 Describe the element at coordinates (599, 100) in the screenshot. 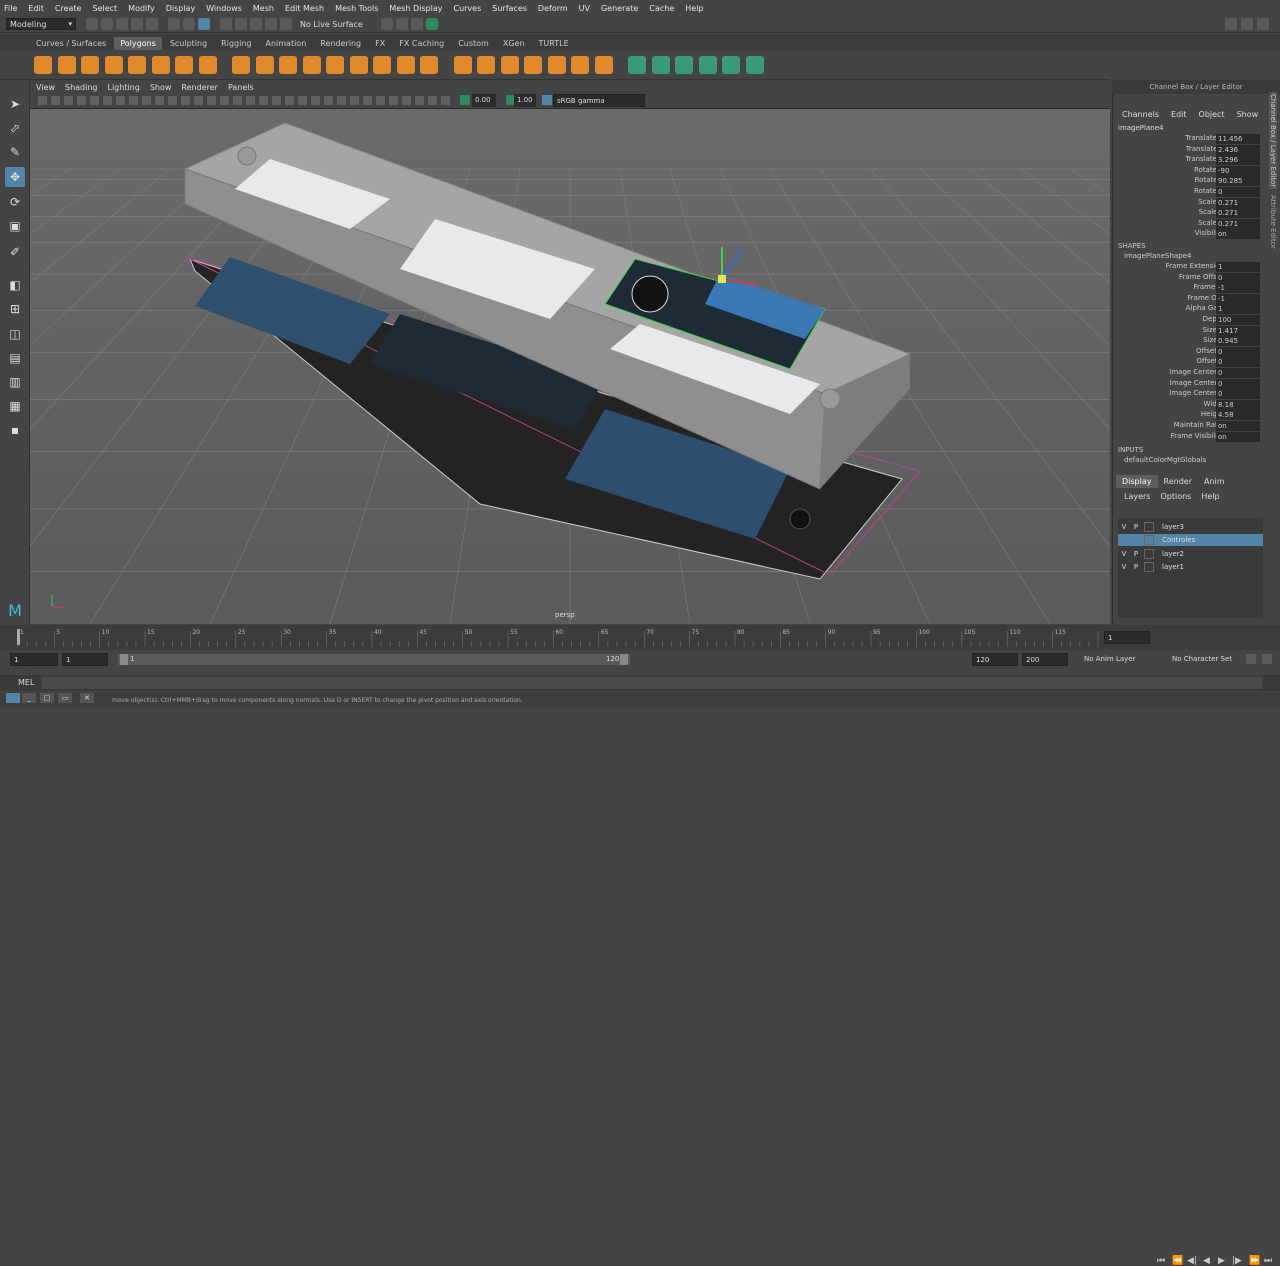

I see `color-space-dropdown: sRGB gamma` at that location.